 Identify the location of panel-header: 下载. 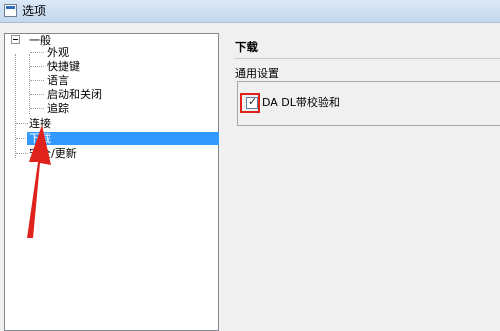
(246, 47).